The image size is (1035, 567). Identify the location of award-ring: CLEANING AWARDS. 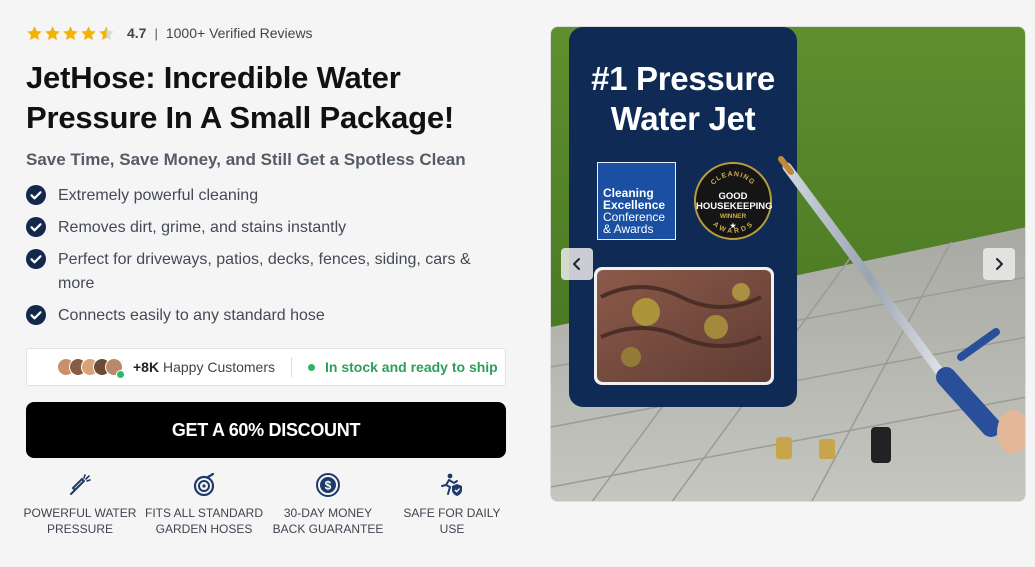
(733, 203).